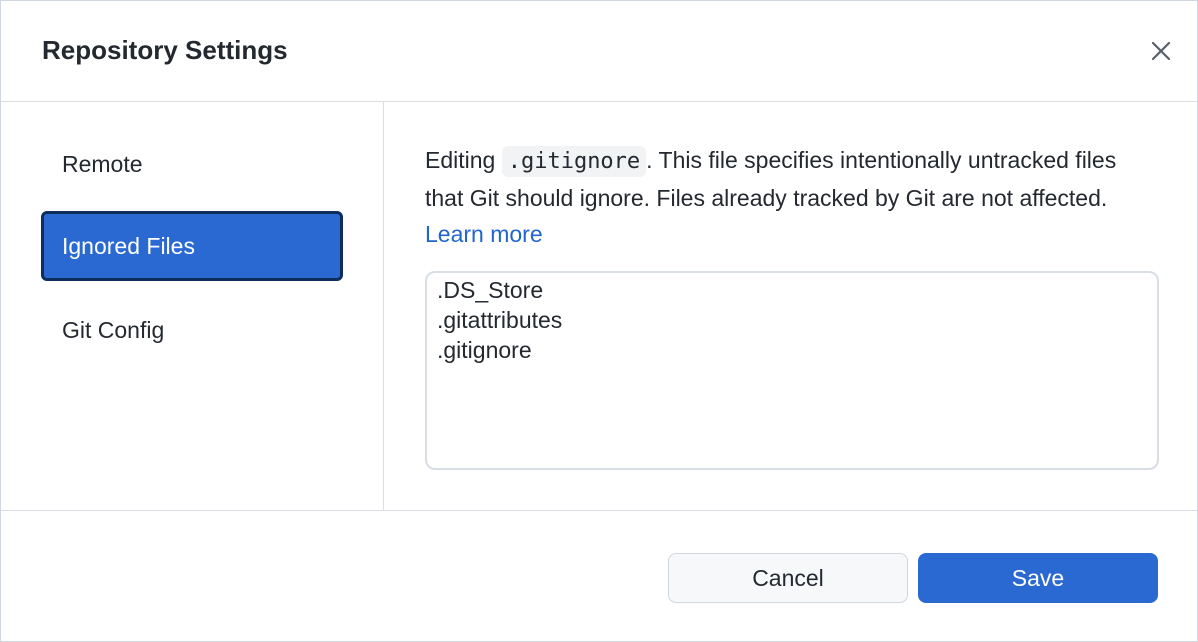  What do you see at coordinates (788, 578) in the screenshot?
I see `cancel-button: Cancel` at bounding box center [788, 578].